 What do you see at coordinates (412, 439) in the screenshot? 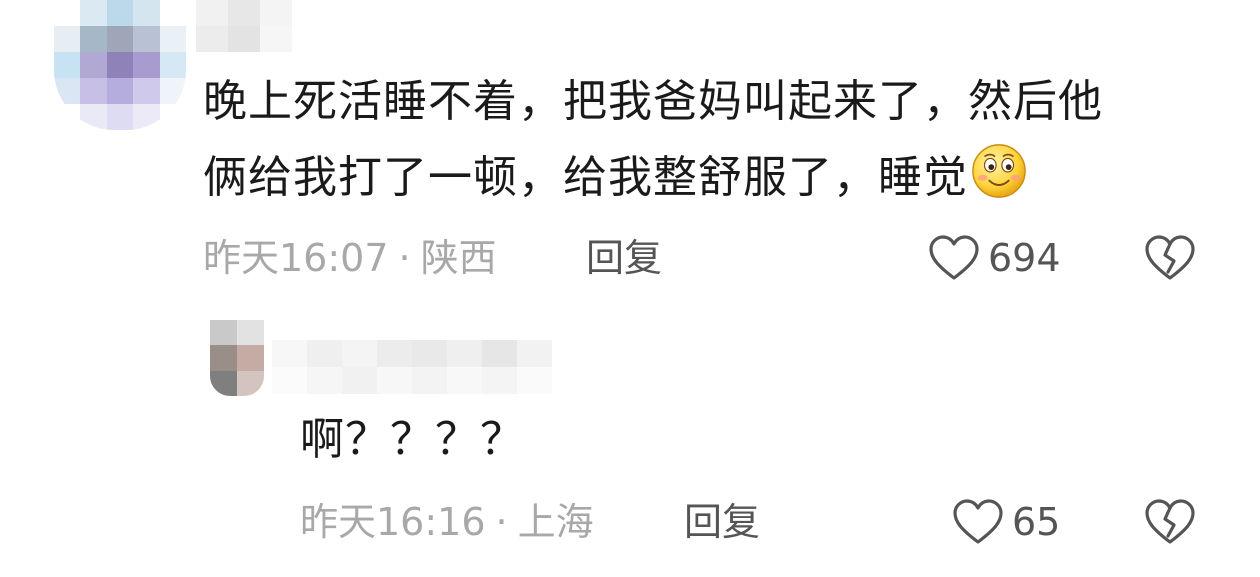
I see `comment-text-line: 啊？？？？` at bounding box center [412, 439].